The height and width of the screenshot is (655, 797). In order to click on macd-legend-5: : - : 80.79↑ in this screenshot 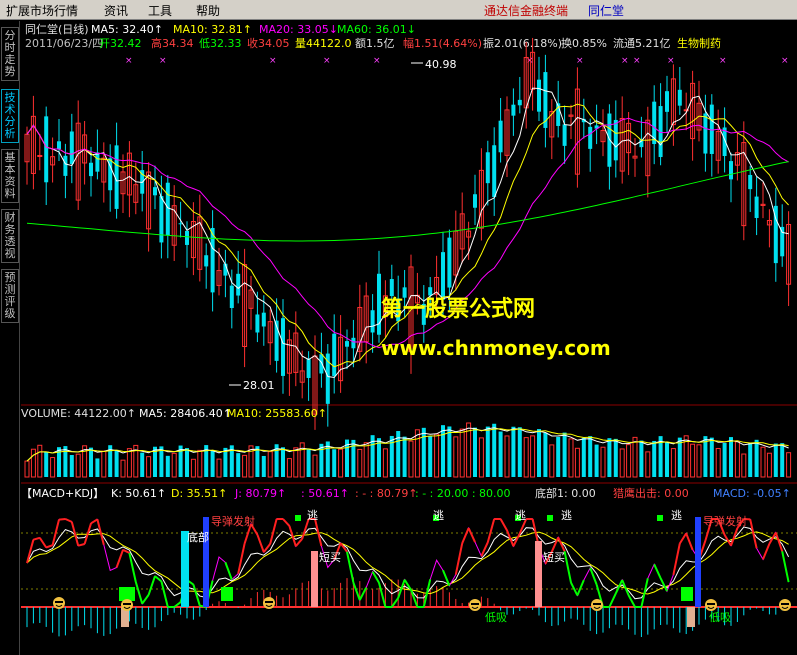, I will do `click(386, 493)`.